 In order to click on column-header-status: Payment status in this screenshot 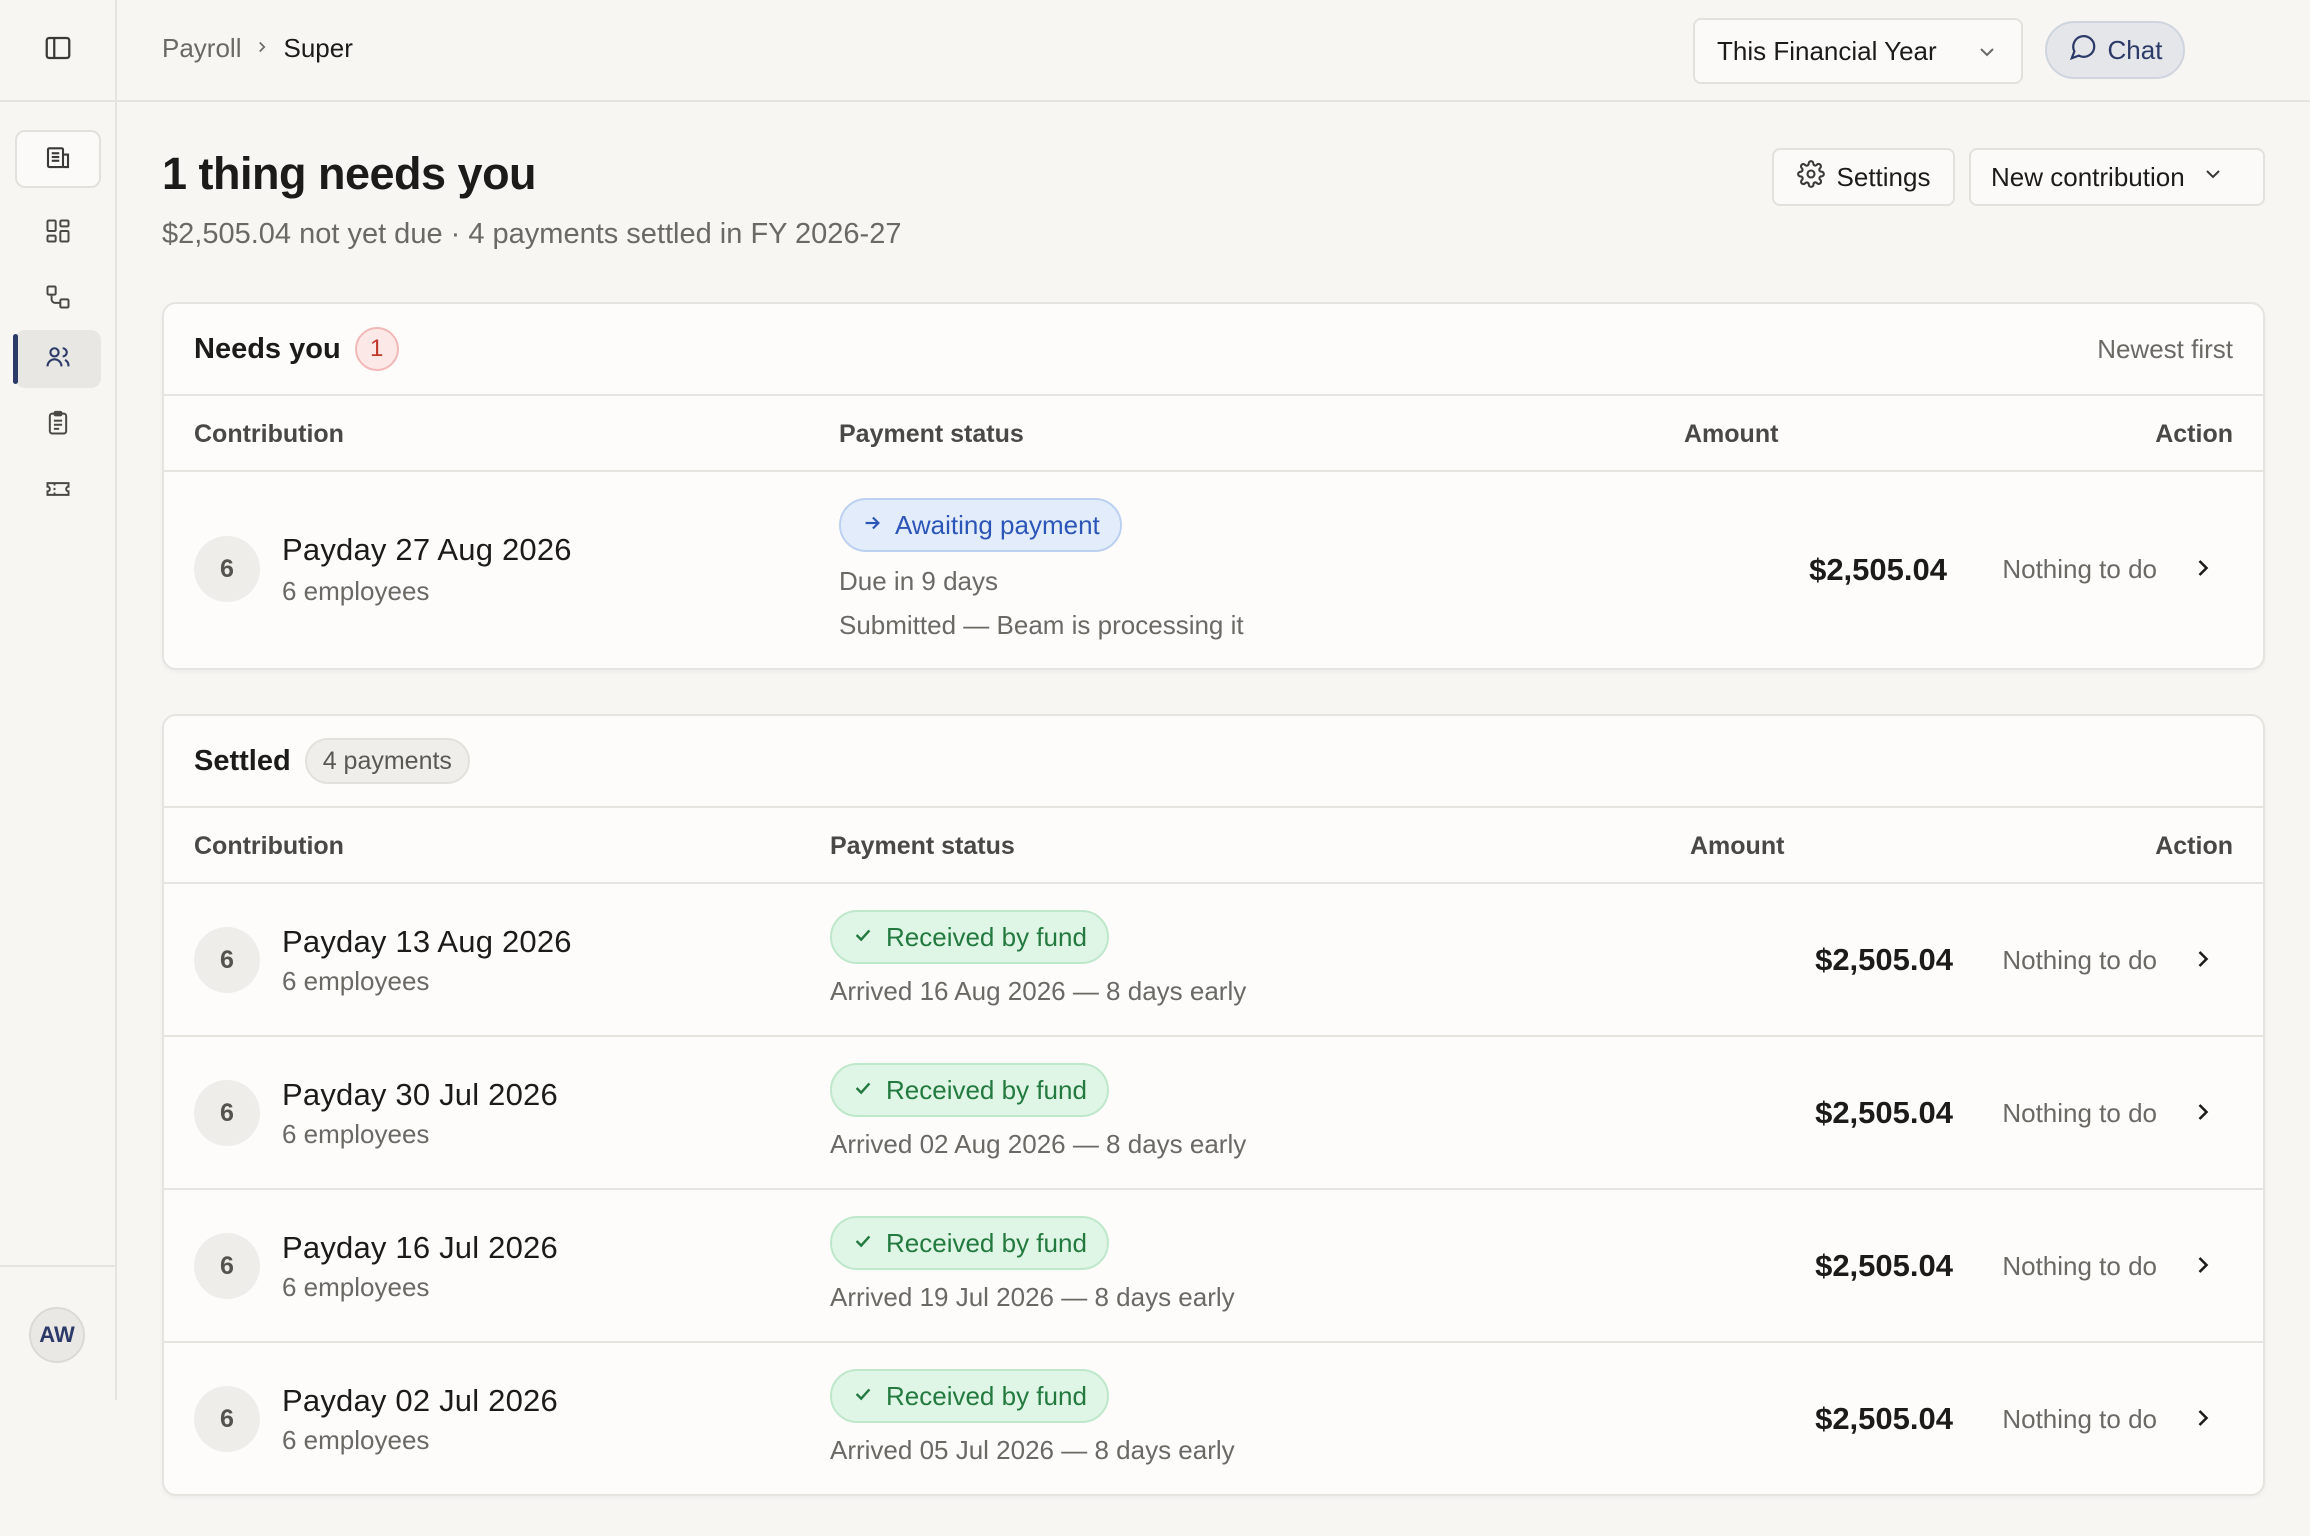, I will do `click(922, 846)`.